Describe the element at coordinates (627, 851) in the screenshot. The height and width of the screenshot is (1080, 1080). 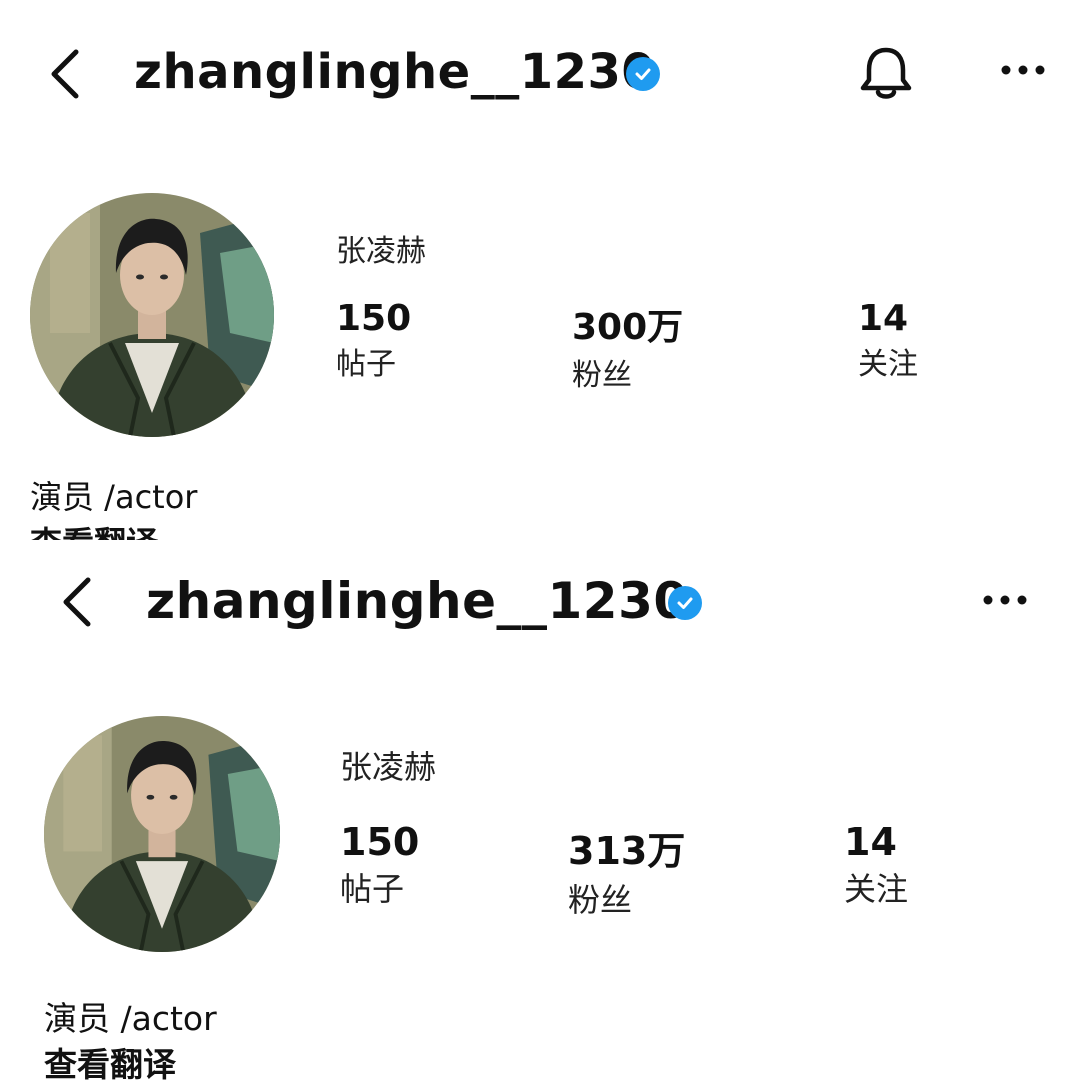
I see `stat-followers-value: 313万` at that location.